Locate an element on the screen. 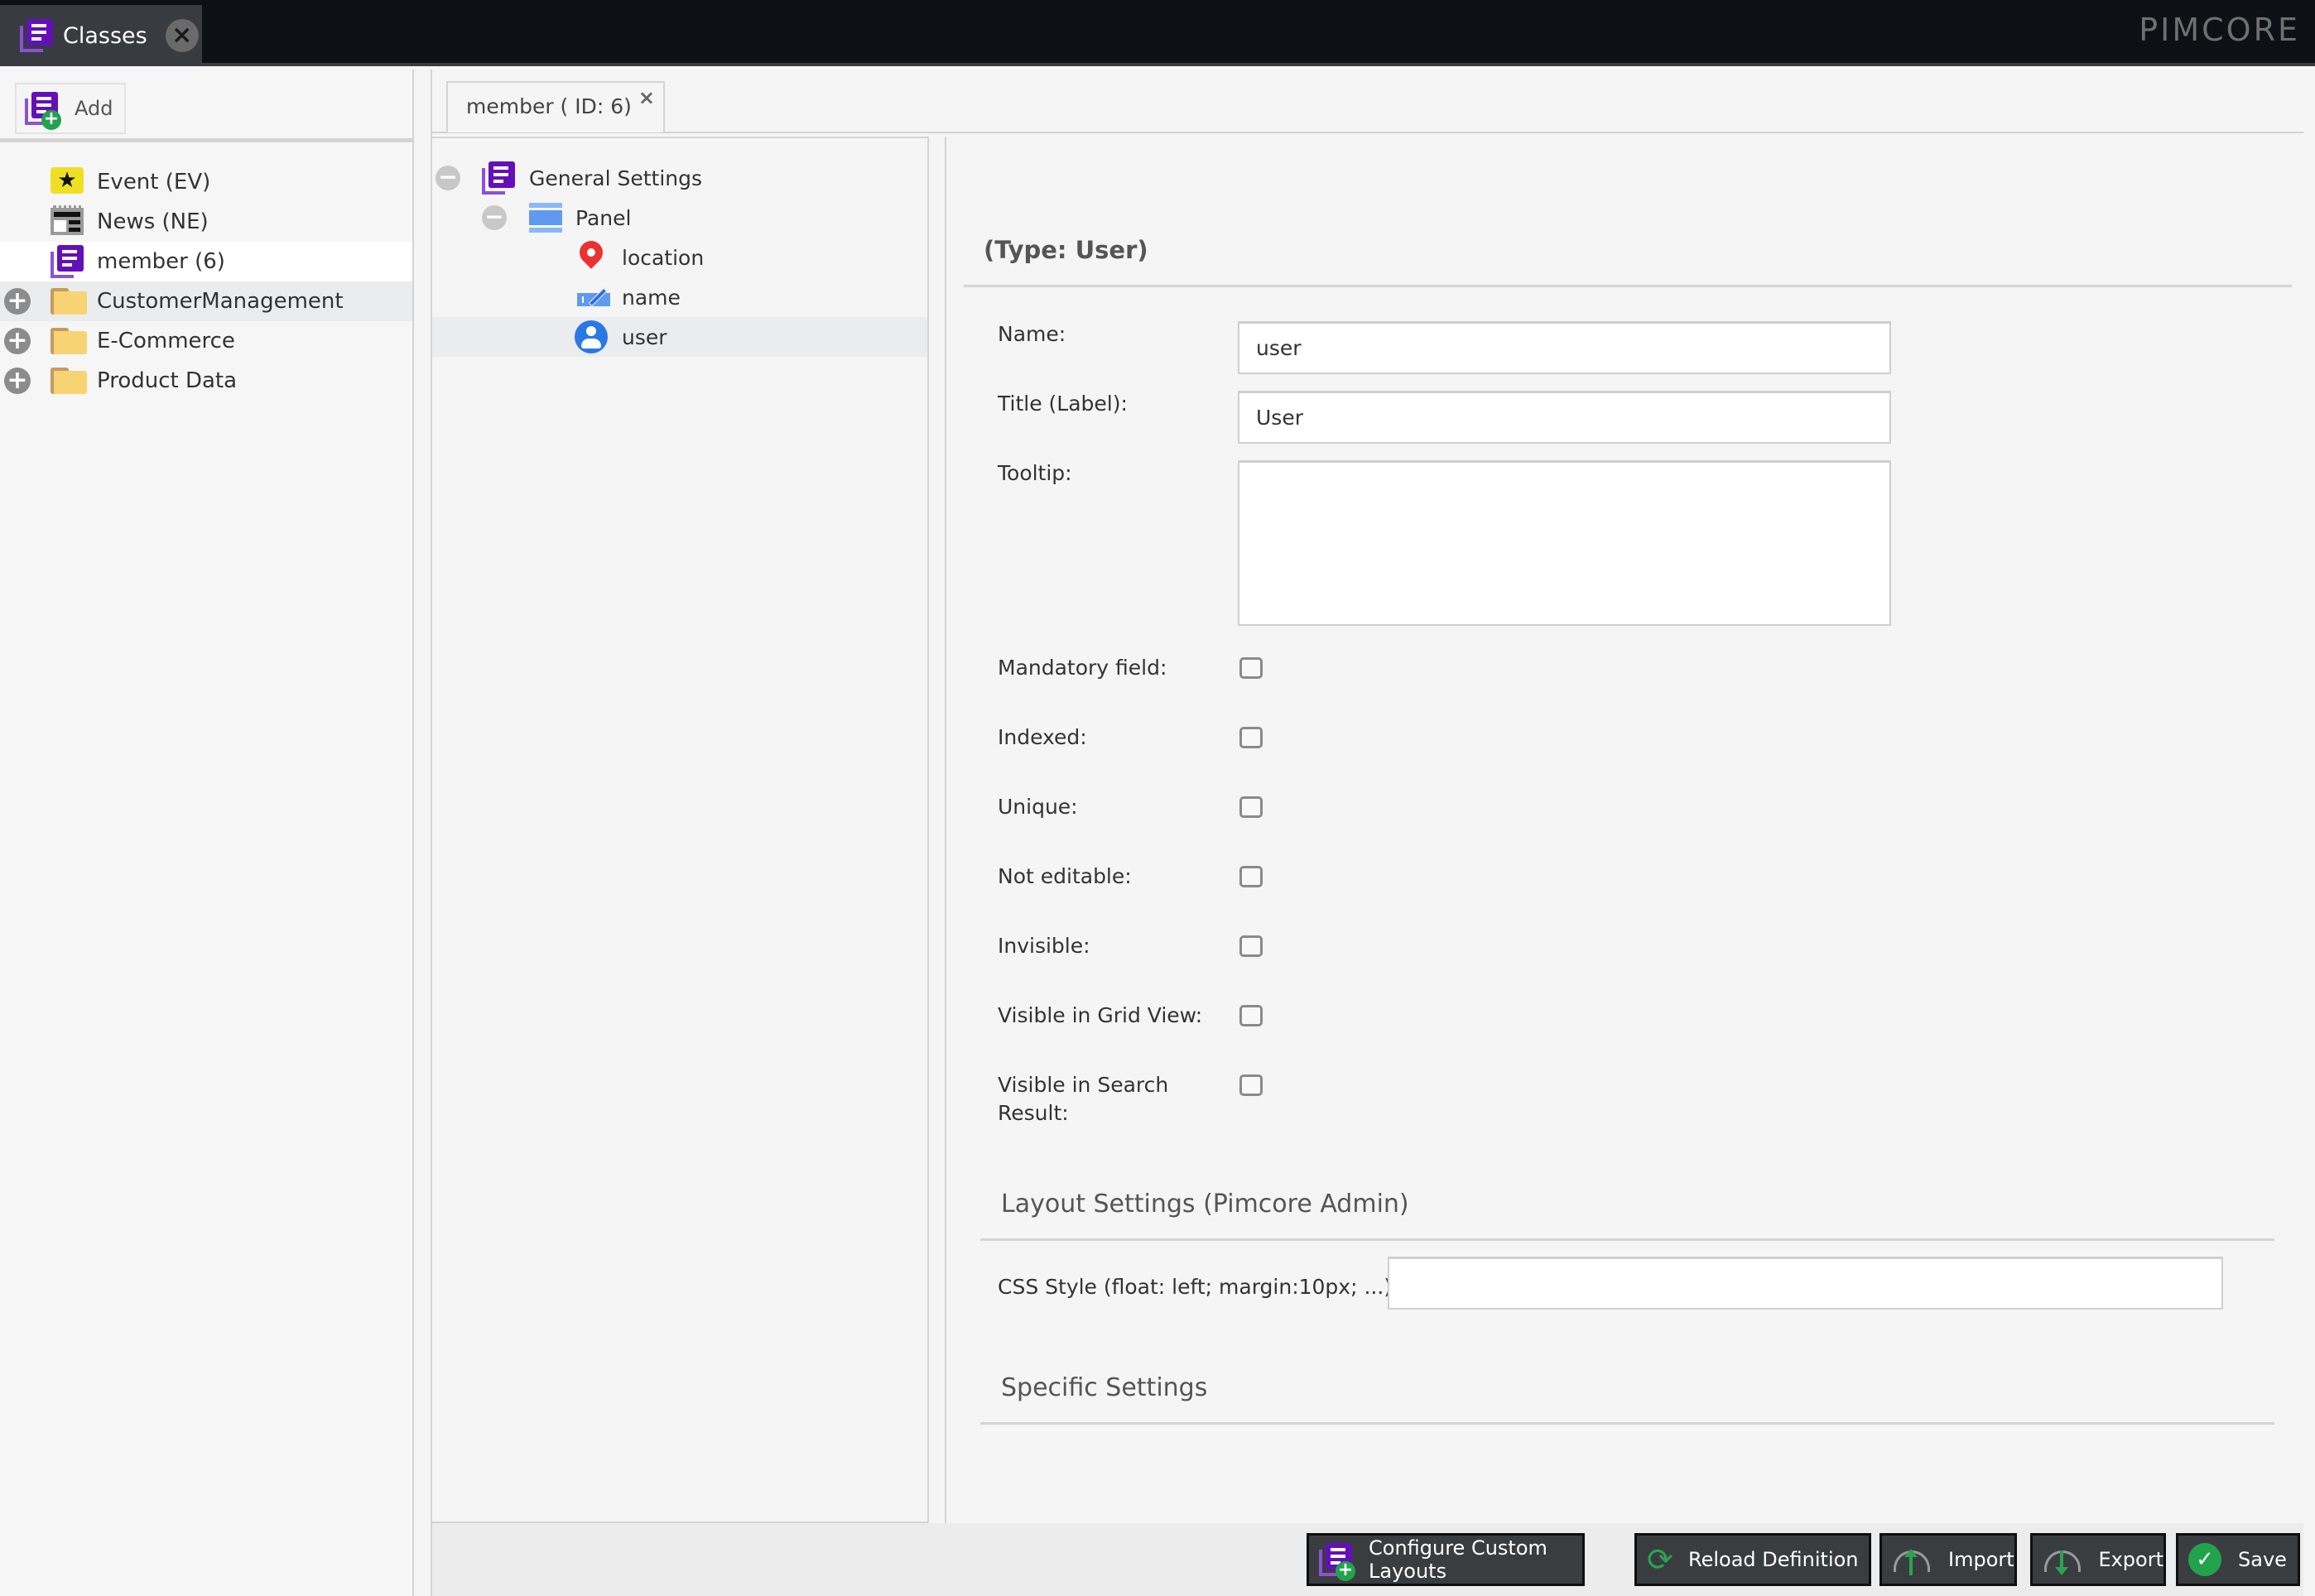 This screenshot has height=1596, width=2315. tab-member-label: member ( ID: 6) is located at coordinates (549, 106).